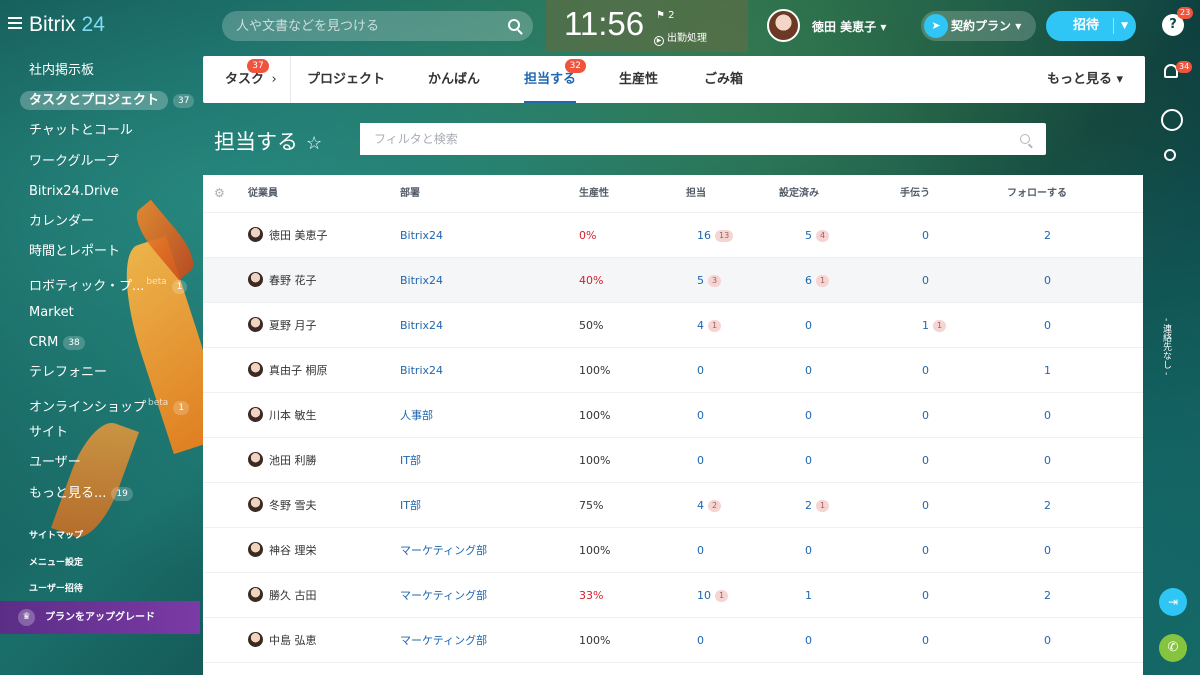 The image size is (1200, 675). What do you see at coordinates (288, 370) in the screenshot?
I see `employee-cell: 真由子 桐原` at bounding box center [288, 370].